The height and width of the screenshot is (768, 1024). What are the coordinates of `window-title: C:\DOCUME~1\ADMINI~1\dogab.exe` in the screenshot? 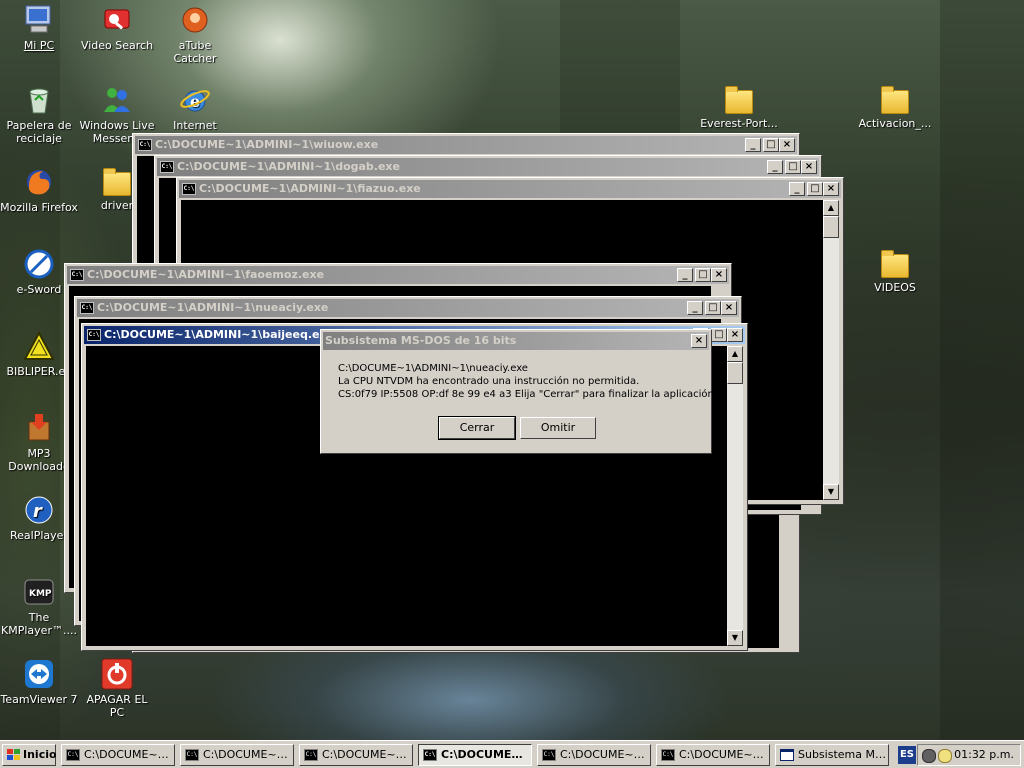 It's located at (288, 166).